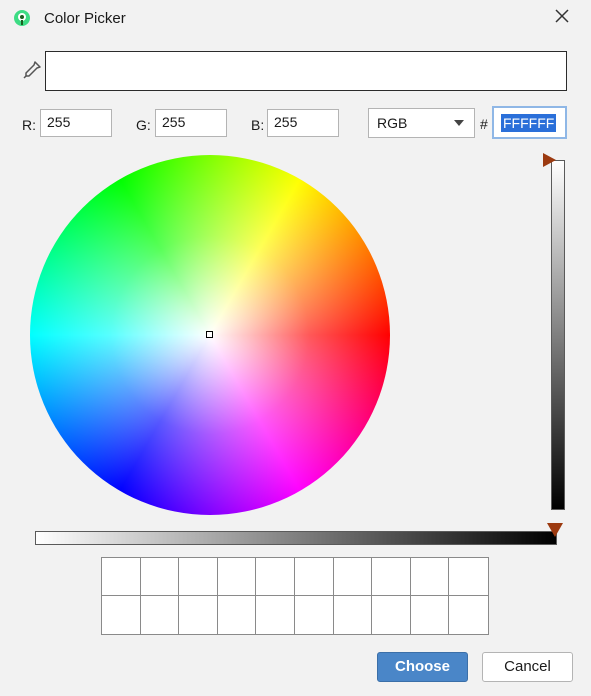 Image resolution: width=591 pixels, height=696 pixels. What do you see at coordinates (484, 124) in the screenshot?
I see `hex-label: #` at bounding box center [484, 124].